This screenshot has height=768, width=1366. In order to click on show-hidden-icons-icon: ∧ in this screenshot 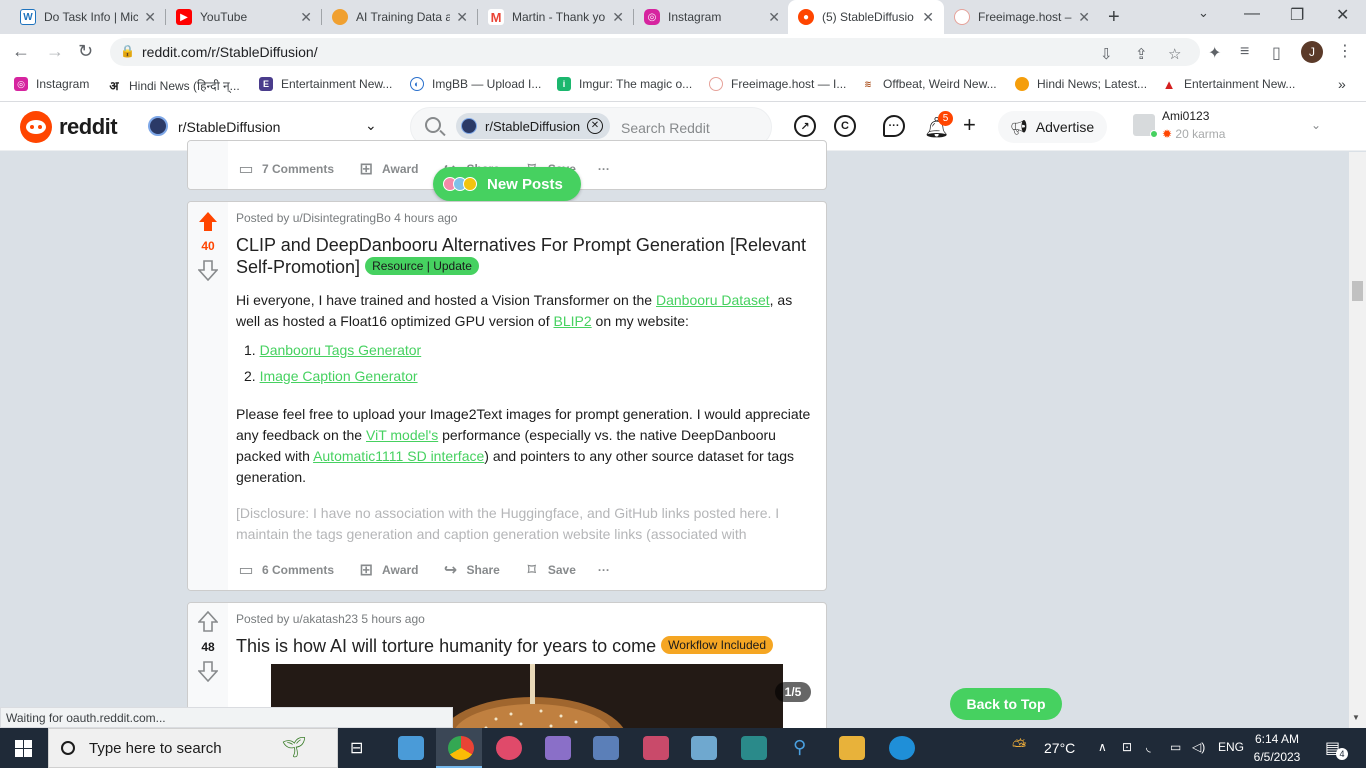, I will do `click(1102, 747)`.